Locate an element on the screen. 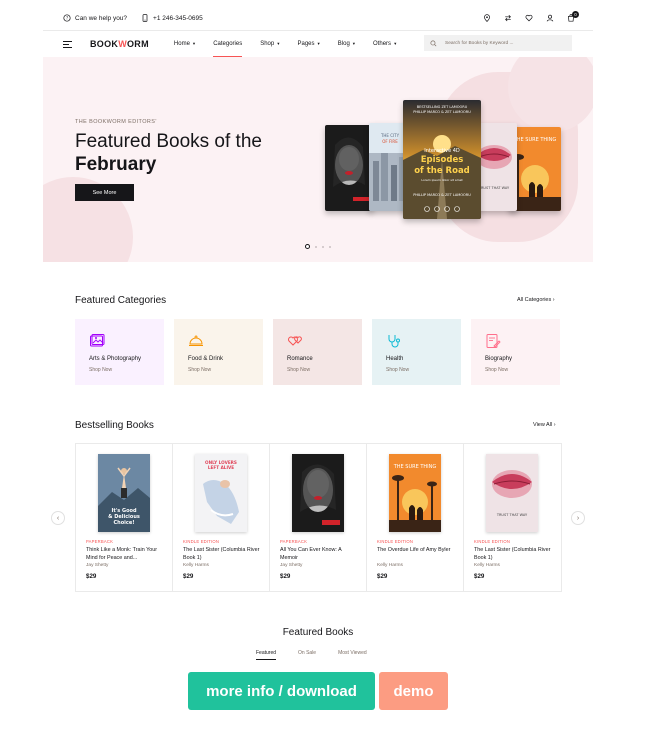 This screenshot has width=668, height=729. swap-icon is located at coordinates (508, 18).